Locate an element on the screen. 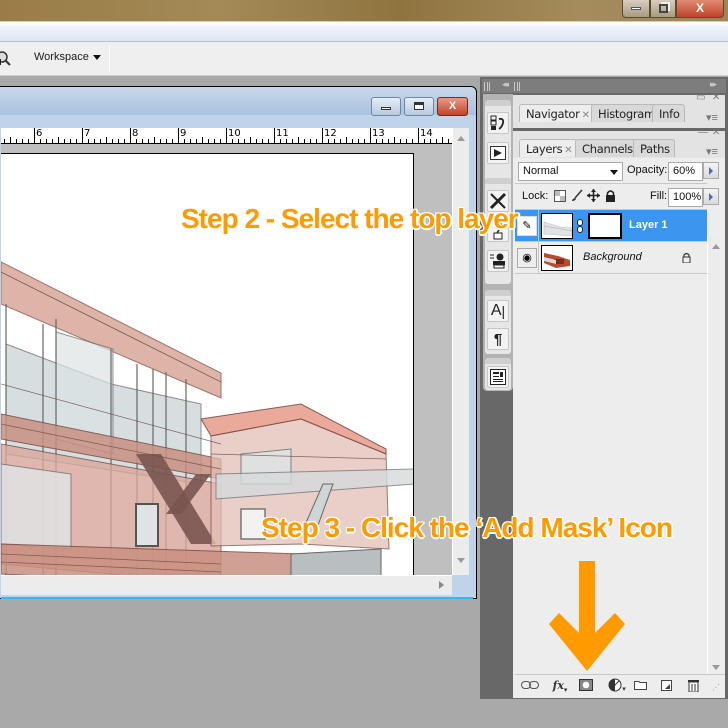 This screenshot has height=728, width=728. ruler-label: 7 is located at coordinates (87, 133).